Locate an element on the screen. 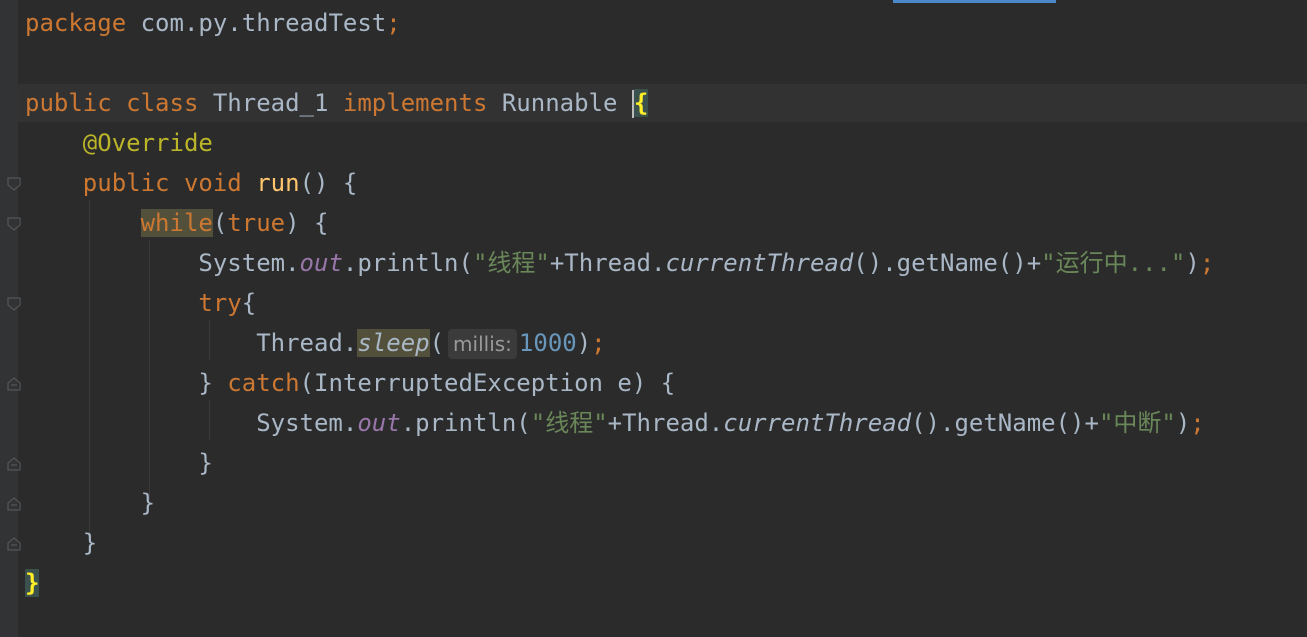 The height and width of the screenshot is (637, 1307). code-line-catch: } catch(InterruptedException e) { is located at coordinates (350, 383).